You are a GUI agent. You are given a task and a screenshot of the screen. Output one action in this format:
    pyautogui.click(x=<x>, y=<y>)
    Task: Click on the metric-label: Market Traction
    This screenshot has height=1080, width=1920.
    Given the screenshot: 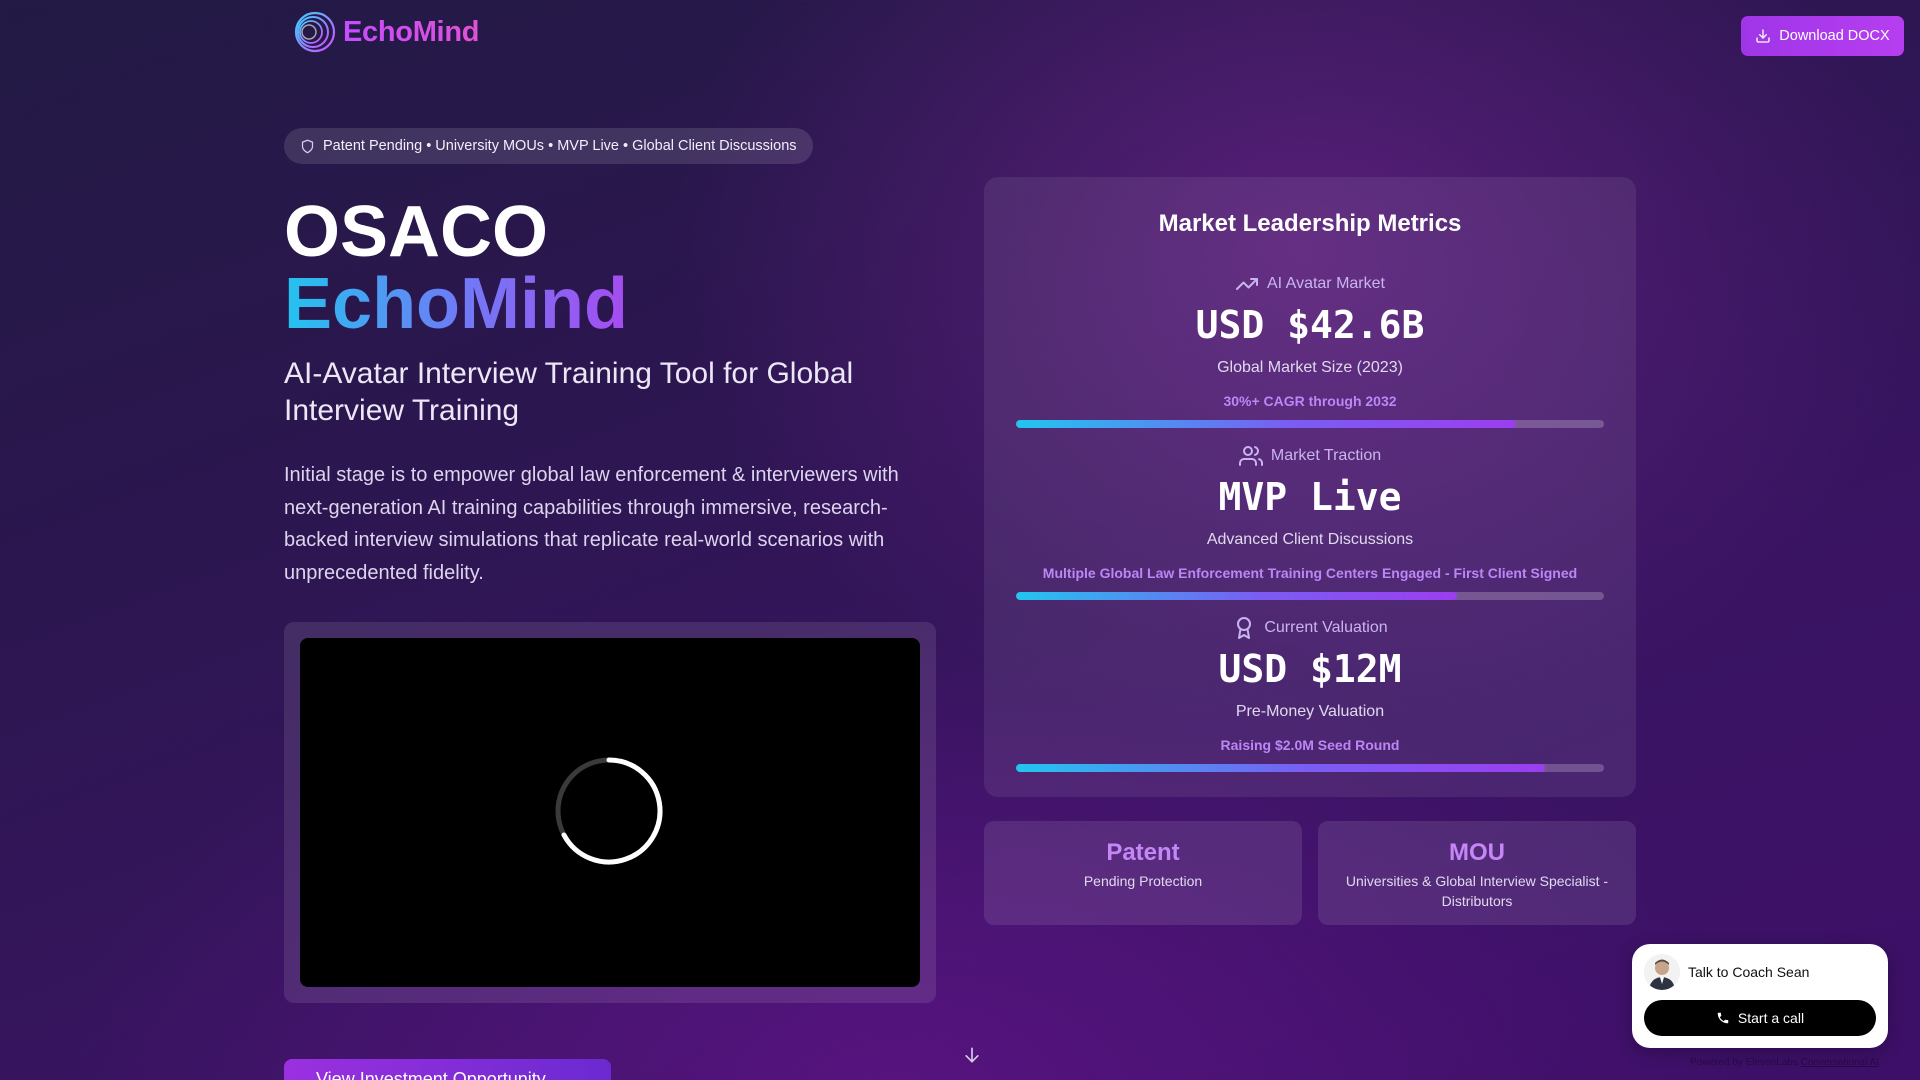 What is the action you would take?
    pyautogui.click(x=1326, y=455)
    